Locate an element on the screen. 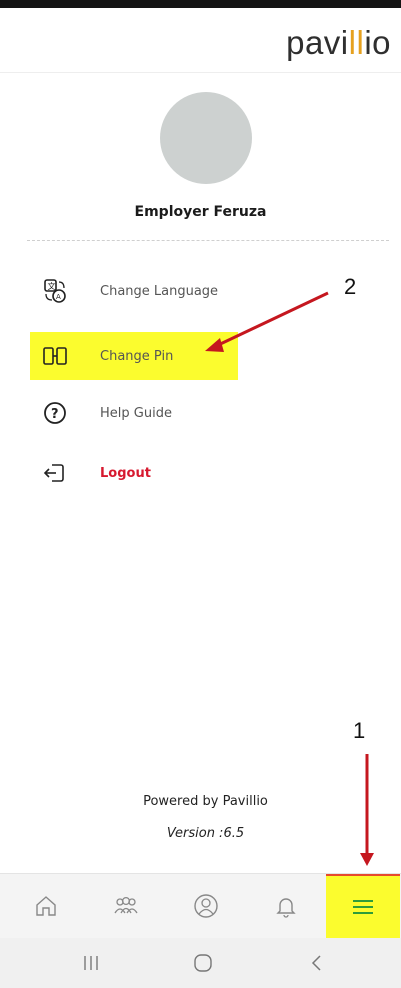 The image size is (401, 988). version-text: Version :6.5 is located at coordinates (205, 833).